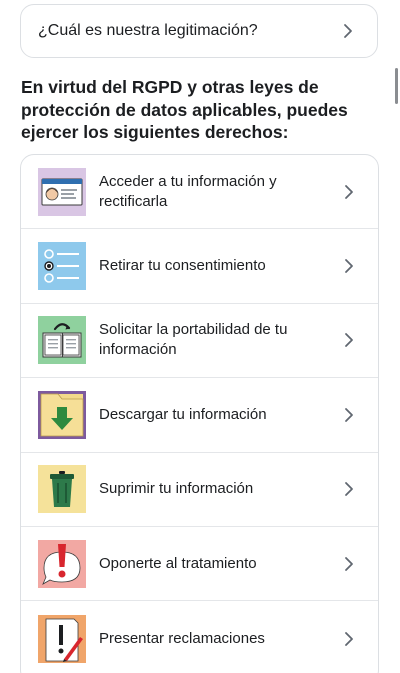 The image size is (400, 673). Describe the element at coordinates (176, 489) in the screenshot. I see `right-delete-label: Suprimir tu información` at that location.